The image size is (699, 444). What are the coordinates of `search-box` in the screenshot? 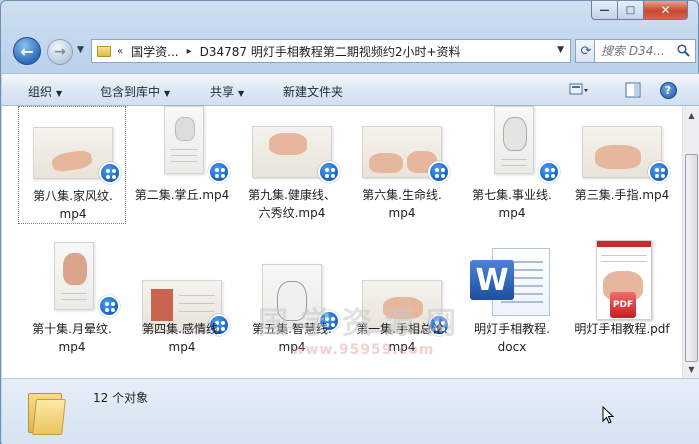 It's located at (645, 51).